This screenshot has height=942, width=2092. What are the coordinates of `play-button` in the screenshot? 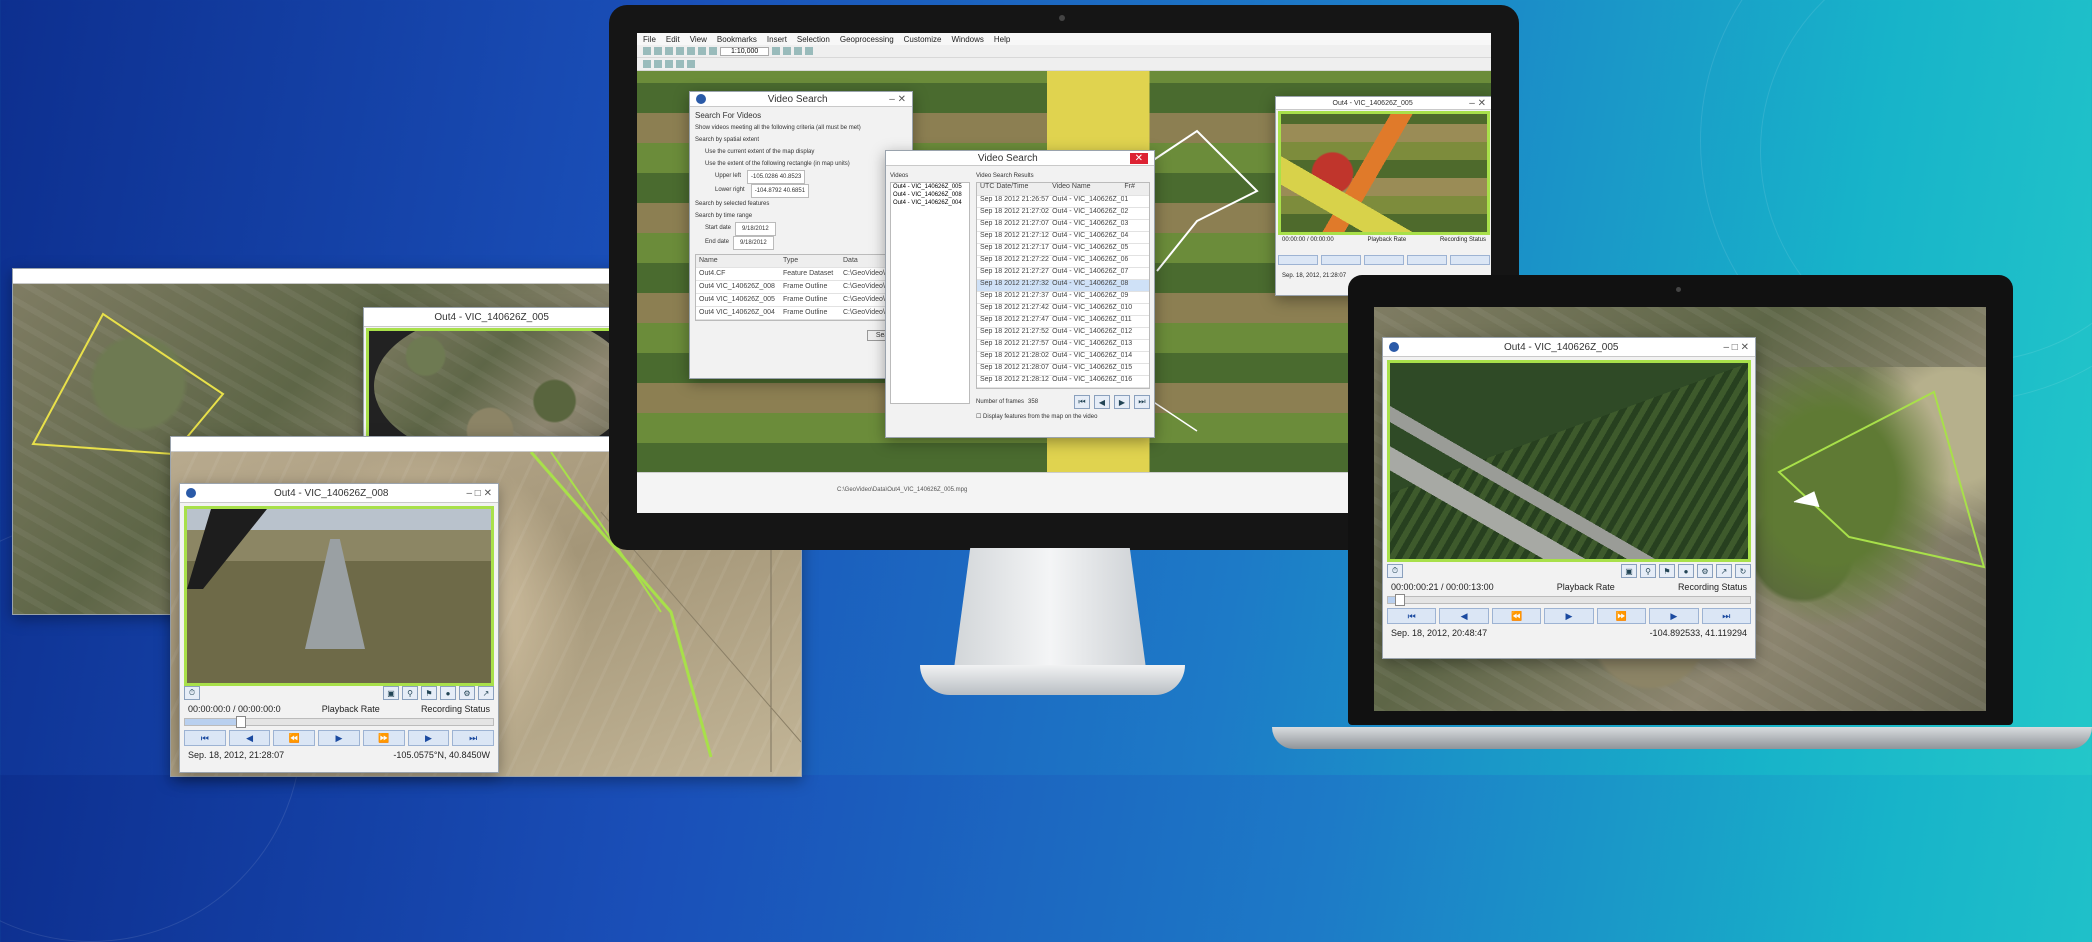 It's located at (1384, 260).